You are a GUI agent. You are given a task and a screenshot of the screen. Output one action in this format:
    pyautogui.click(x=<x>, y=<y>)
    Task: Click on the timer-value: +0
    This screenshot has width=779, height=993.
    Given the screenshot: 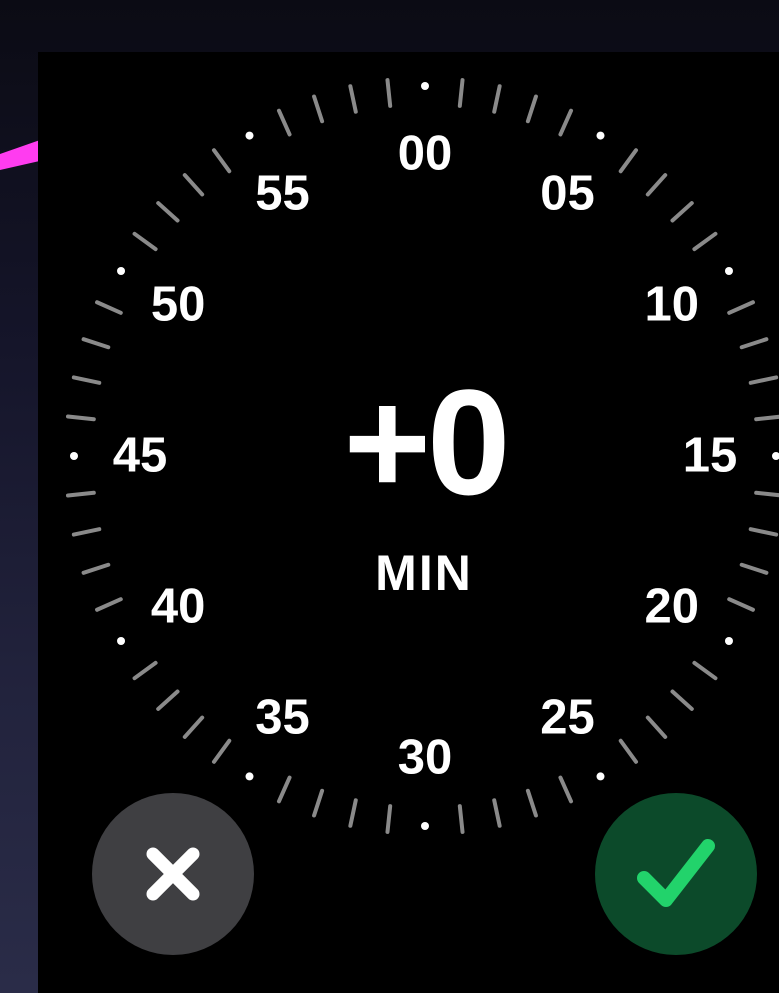 What is the action you would take?
    pyautogui.click(x=426, y=442)
    